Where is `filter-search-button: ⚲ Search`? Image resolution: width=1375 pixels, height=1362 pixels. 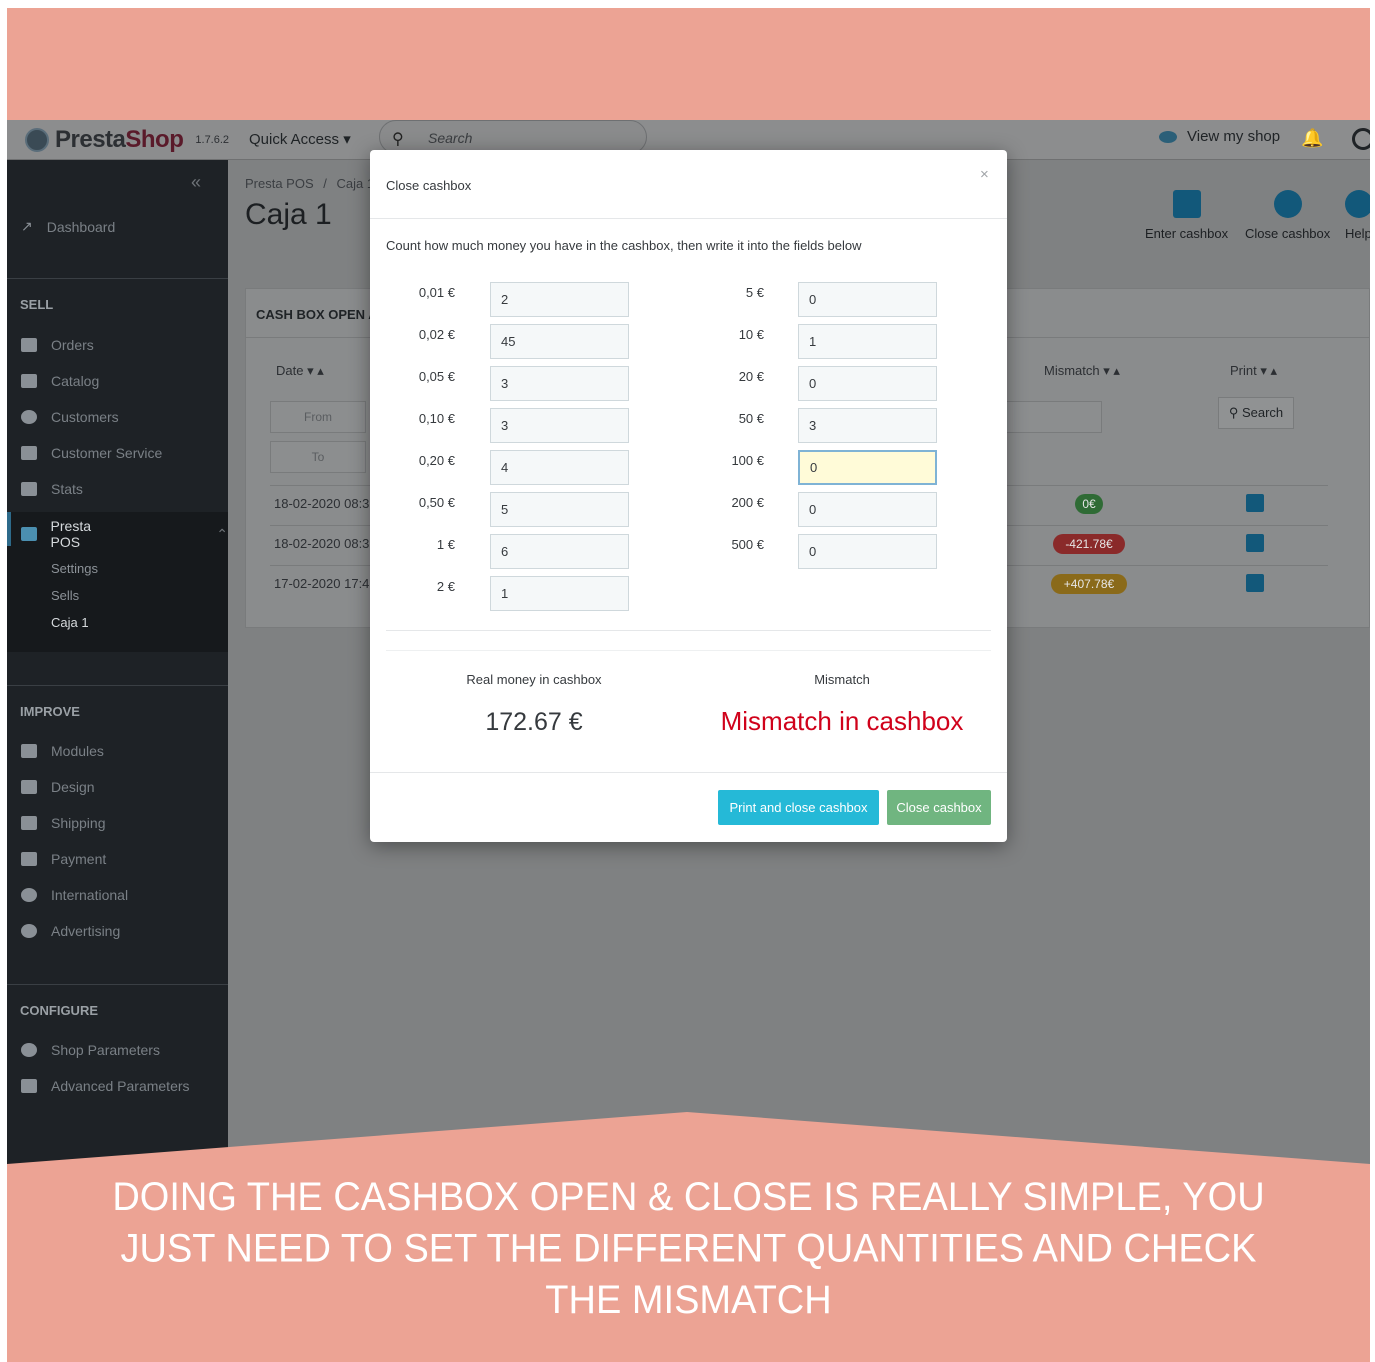 filter-search-button: ⚲ Search is located at coordinates (1256, 413).